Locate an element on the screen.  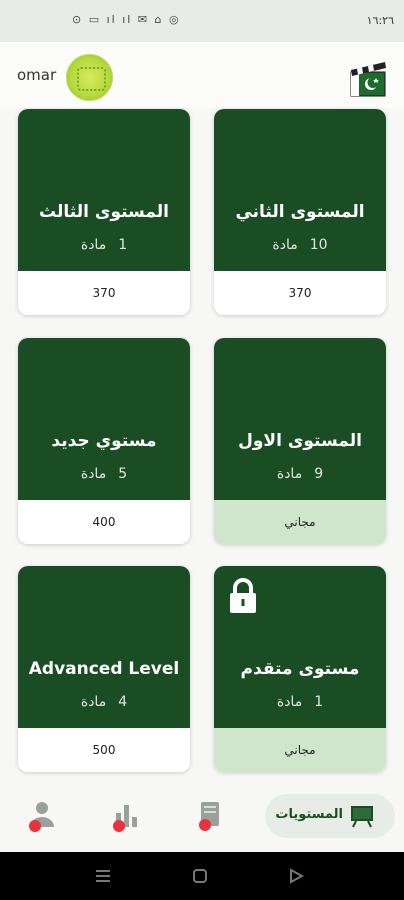
nav-levels-label: المستويات is located at coordinates (309, 814).